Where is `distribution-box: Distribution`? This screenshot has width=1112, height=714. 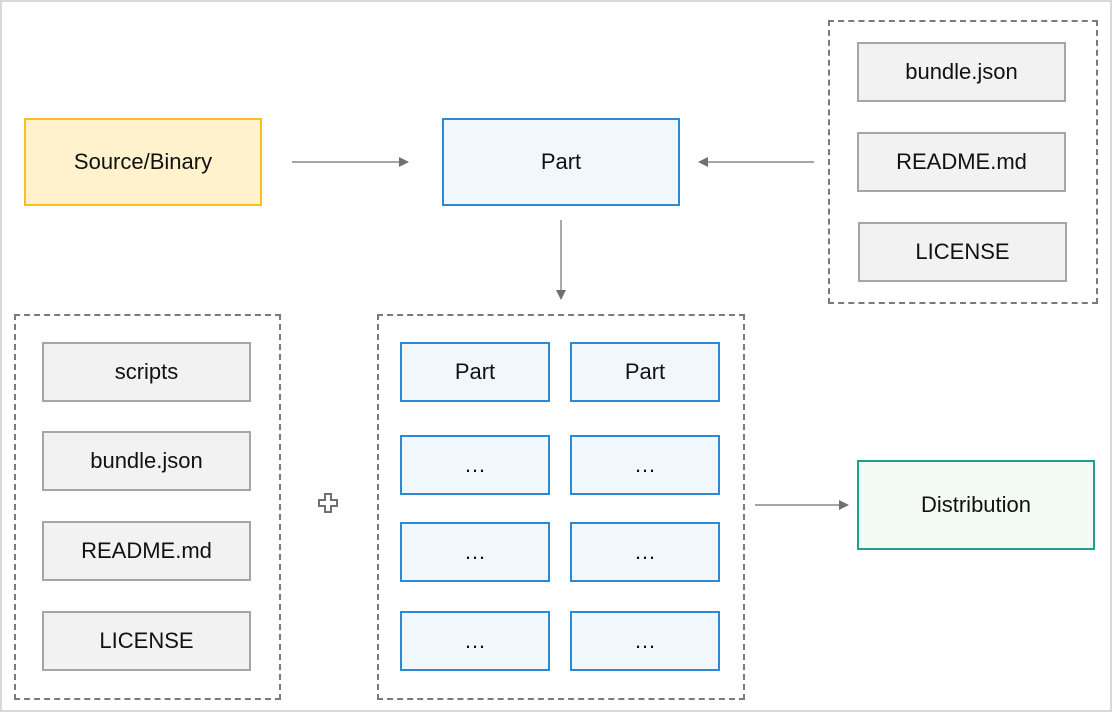 distribution-box: Distribution is located at coordinates (976, 505).